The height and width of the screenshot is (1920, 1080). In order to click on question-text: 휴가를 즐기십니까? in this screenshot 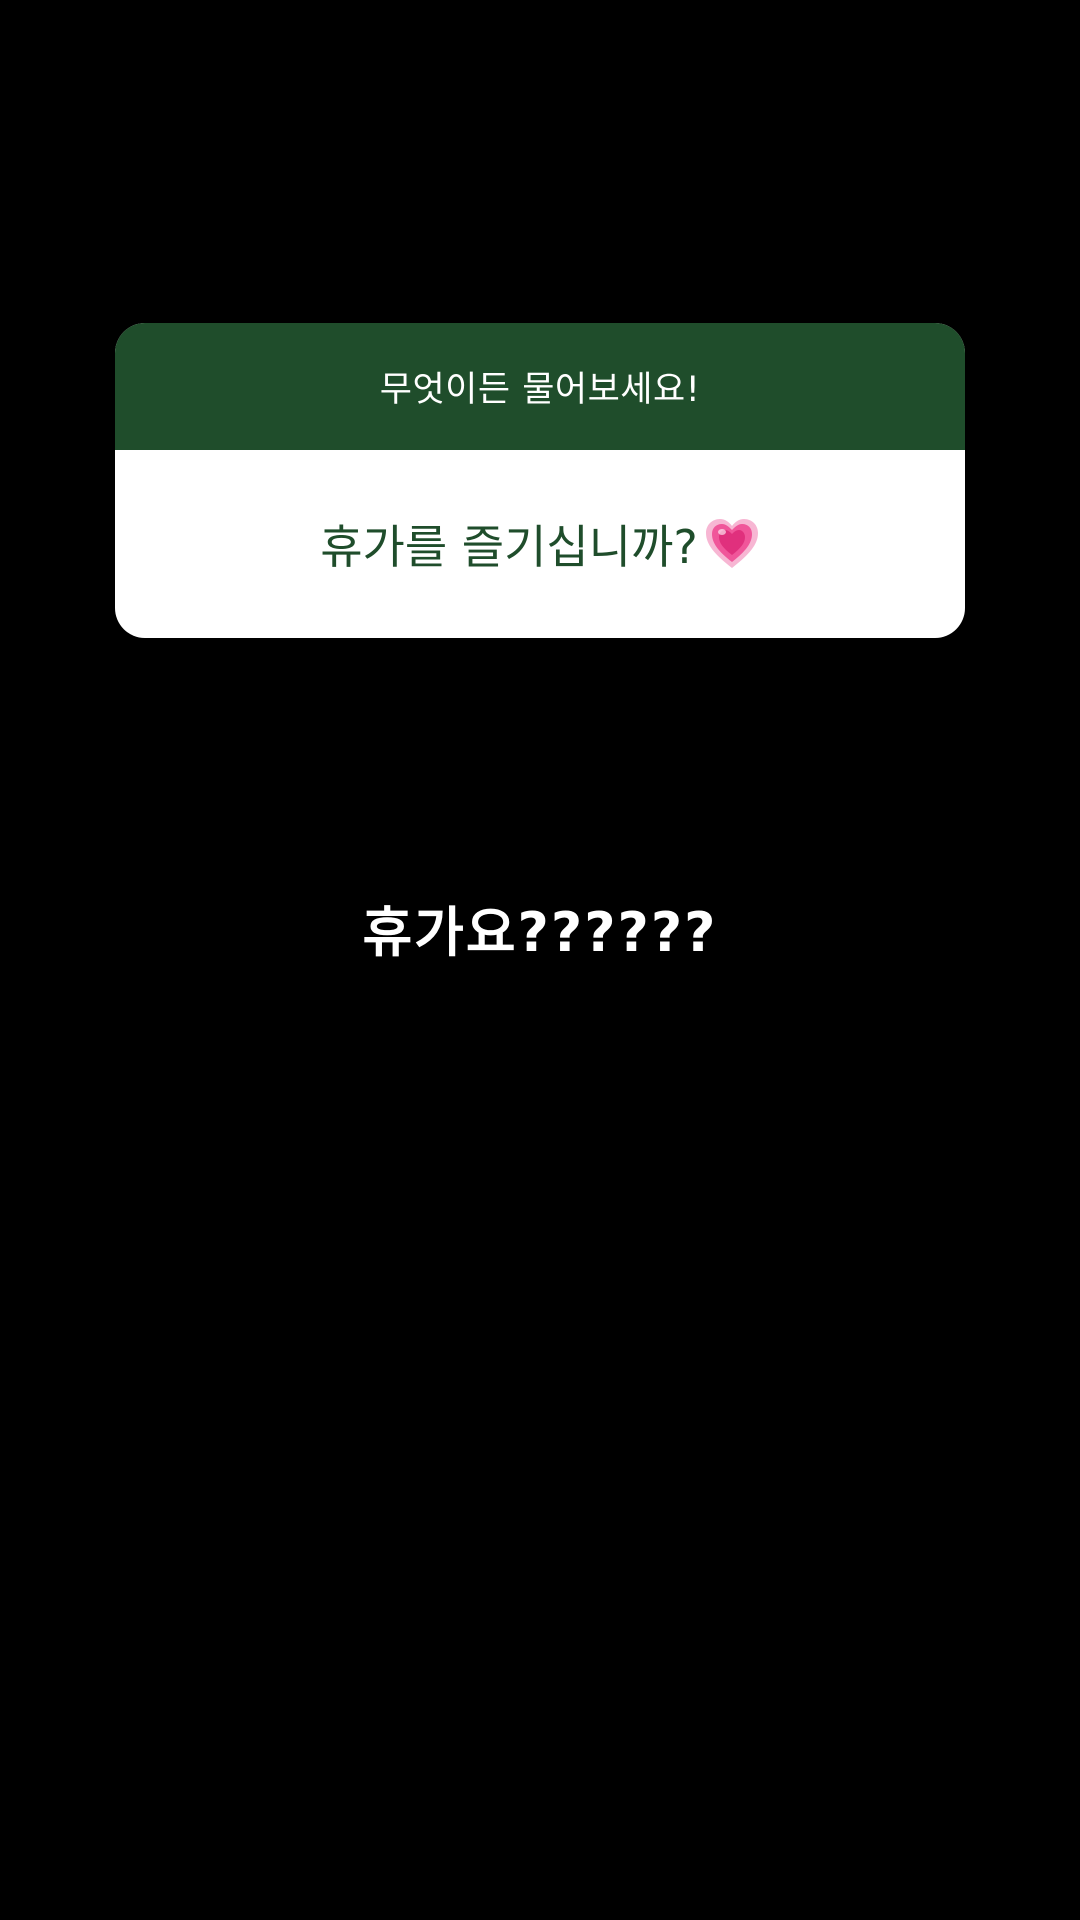, I will do `click(509, 547)`.